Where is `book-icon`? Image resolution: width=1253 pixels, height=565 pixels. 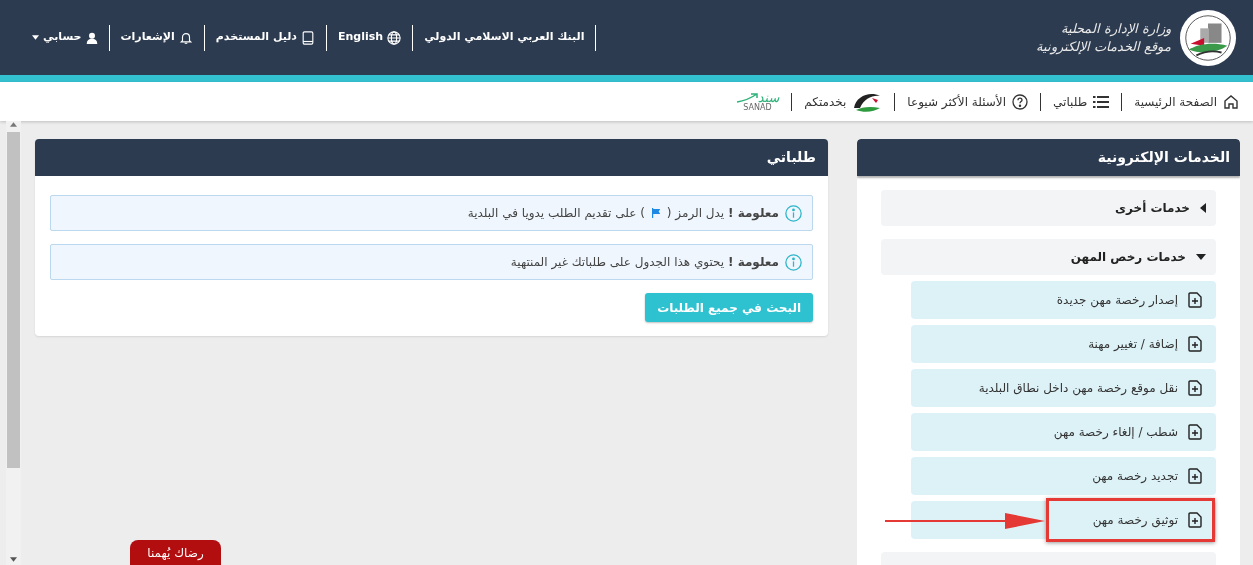
book-icon is located at coordinates (308, 37).